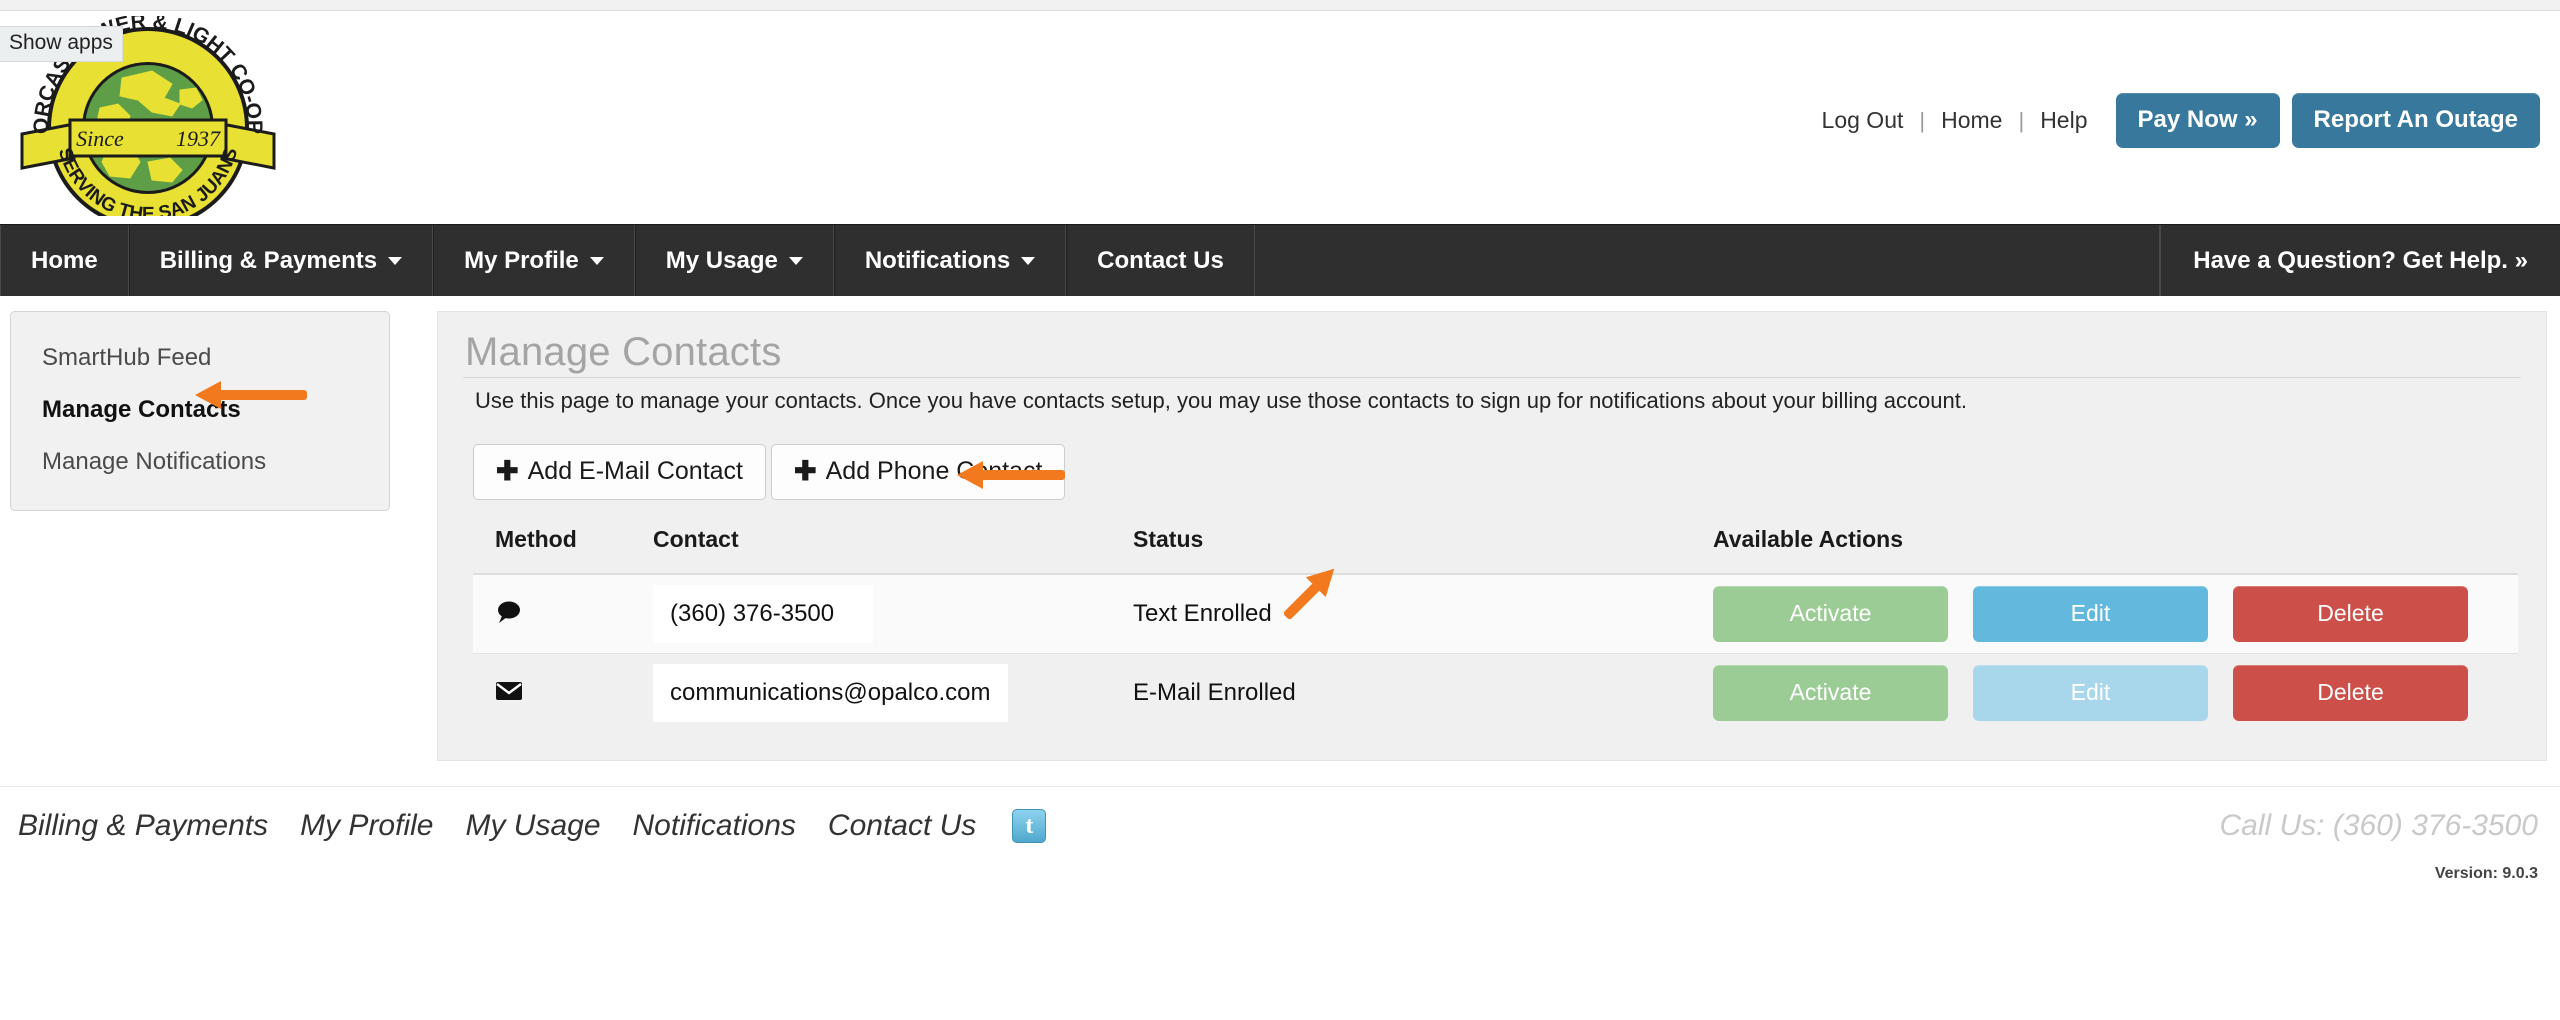 Image resolution: width=2560 pixels, height=1020 pixels. What do you see at coordinates (127, 357) in the screenshot?
I see `sidebar-item-label: SmartHub Feed` at bounding box center [127, 357].